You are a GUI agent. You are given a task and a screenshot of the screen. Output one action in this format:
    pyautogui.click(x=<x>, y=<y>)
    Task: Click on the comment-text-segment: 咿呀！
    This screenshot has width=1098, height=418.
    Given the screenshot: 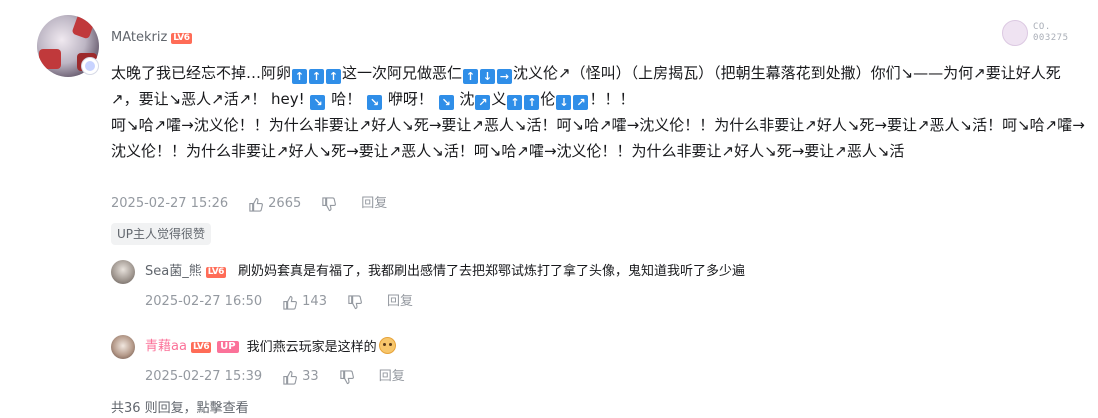 What is the action you would take?
    pyautogui.click(x=410, y=99)
    